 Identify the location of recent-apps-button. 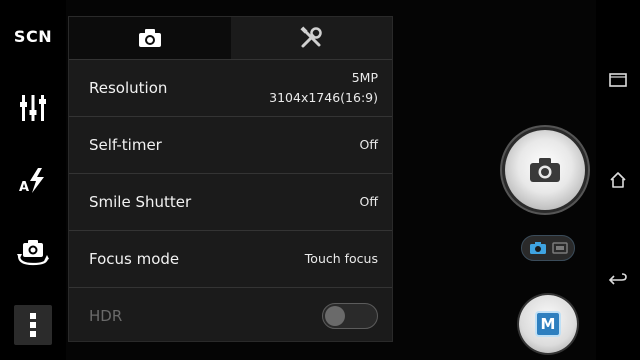
(618, 80).